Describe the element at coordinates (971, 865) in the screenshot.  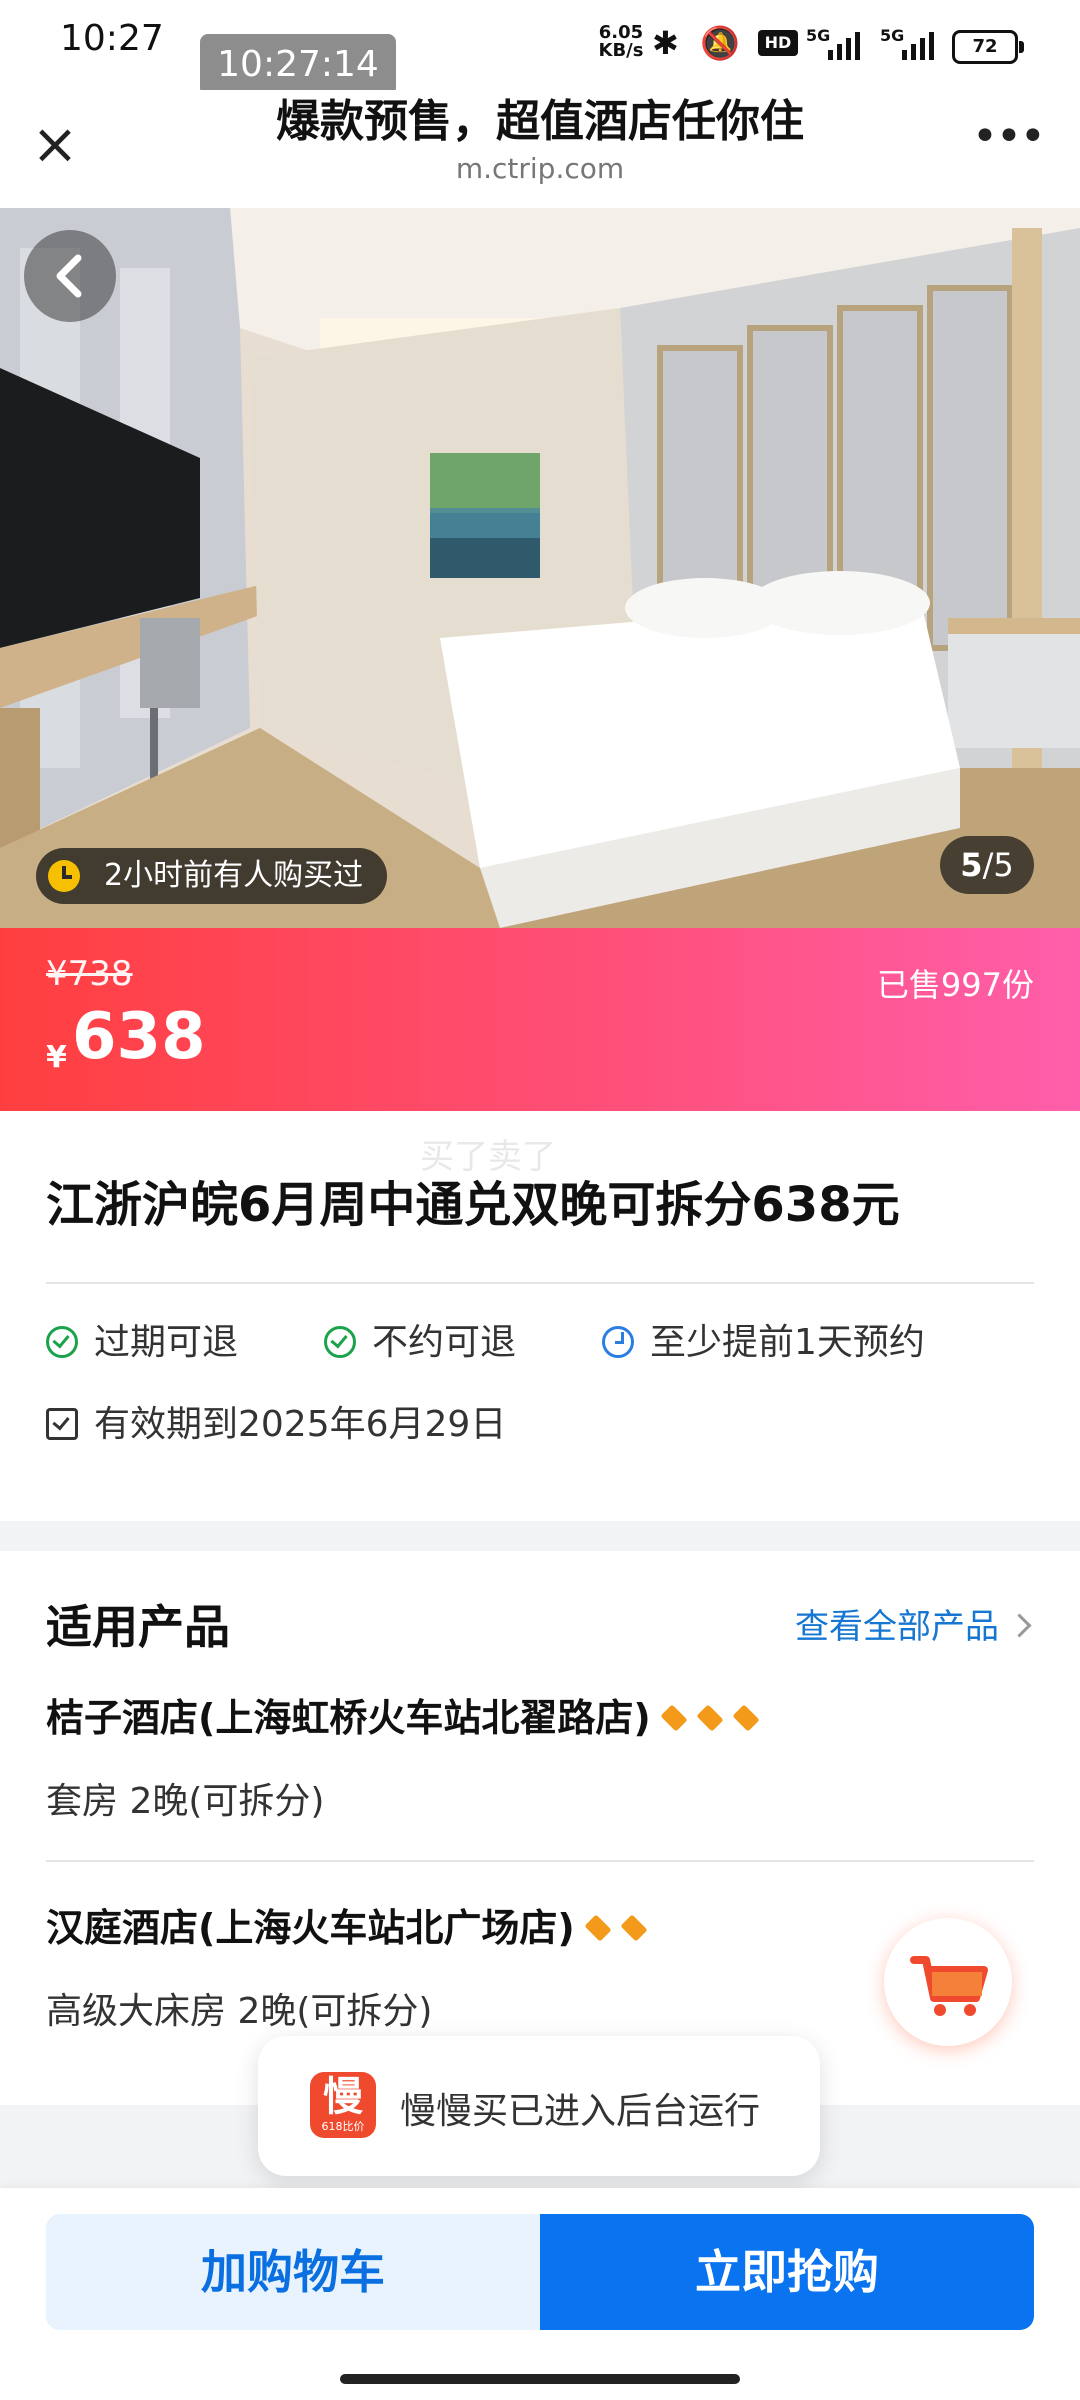
I see `image-counter-current: 5` at that location.